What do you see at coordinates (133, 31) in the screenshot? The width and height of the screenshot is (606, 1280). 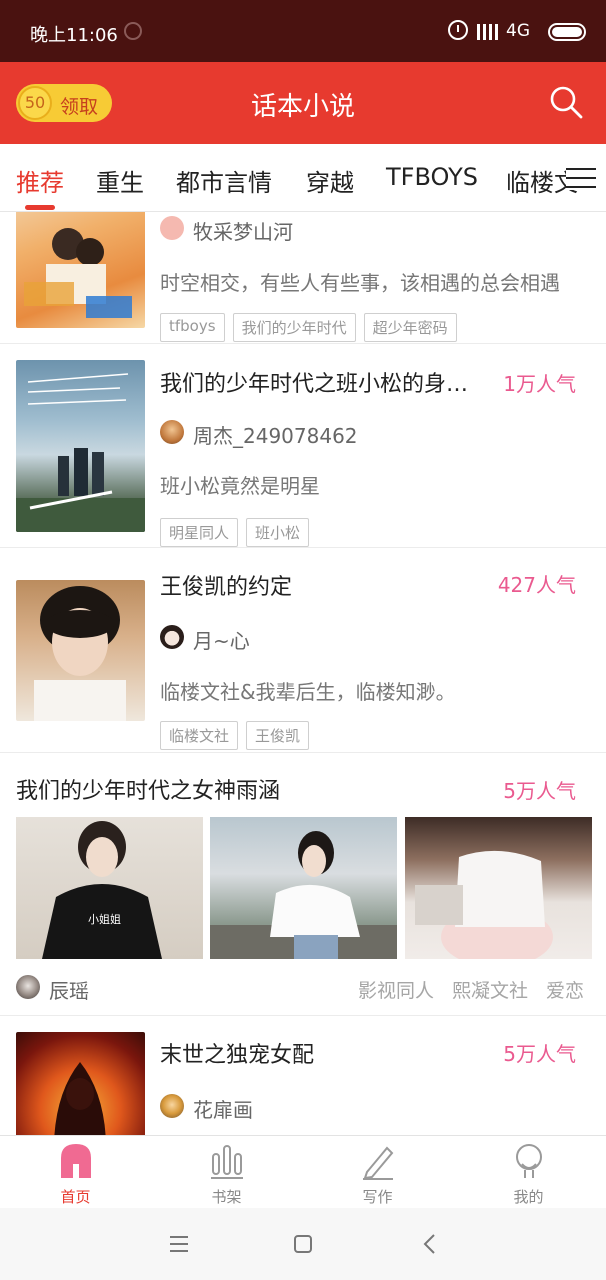 I see `sync-icon` at bounding box center [133, 31].